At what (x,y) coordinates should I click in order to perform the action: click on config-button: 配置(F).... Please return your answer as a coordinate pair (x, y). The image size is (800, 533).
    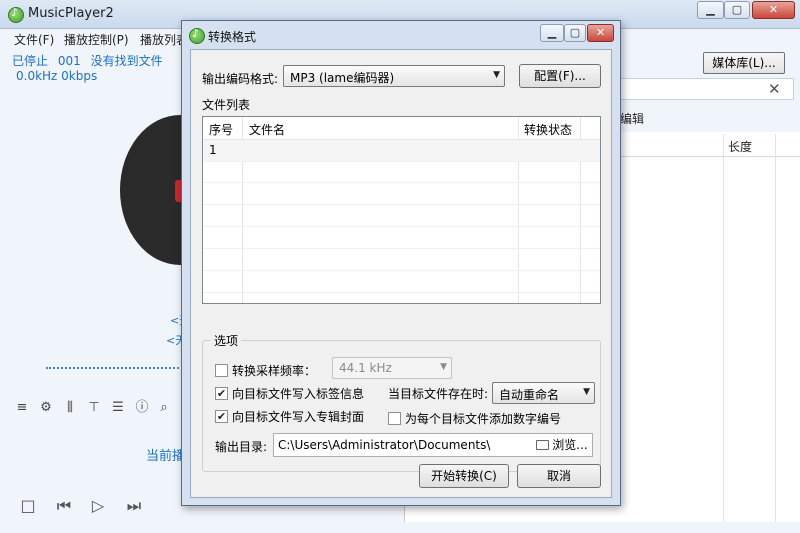
    Looking at the image, I should click on (560, 76).